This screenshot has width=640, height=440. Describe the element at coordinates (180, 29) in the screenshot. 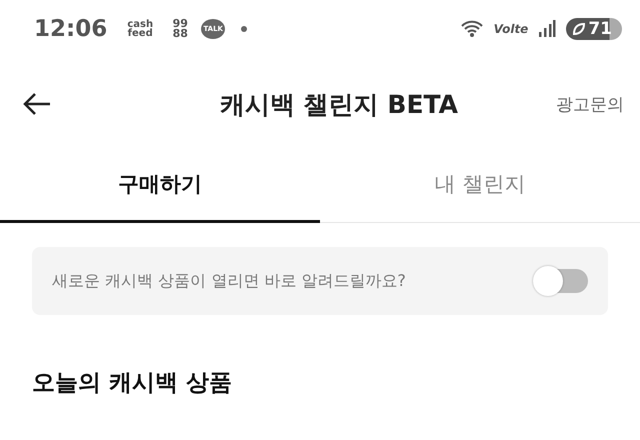

I see `app-logo-icon: 99 88` at that location.